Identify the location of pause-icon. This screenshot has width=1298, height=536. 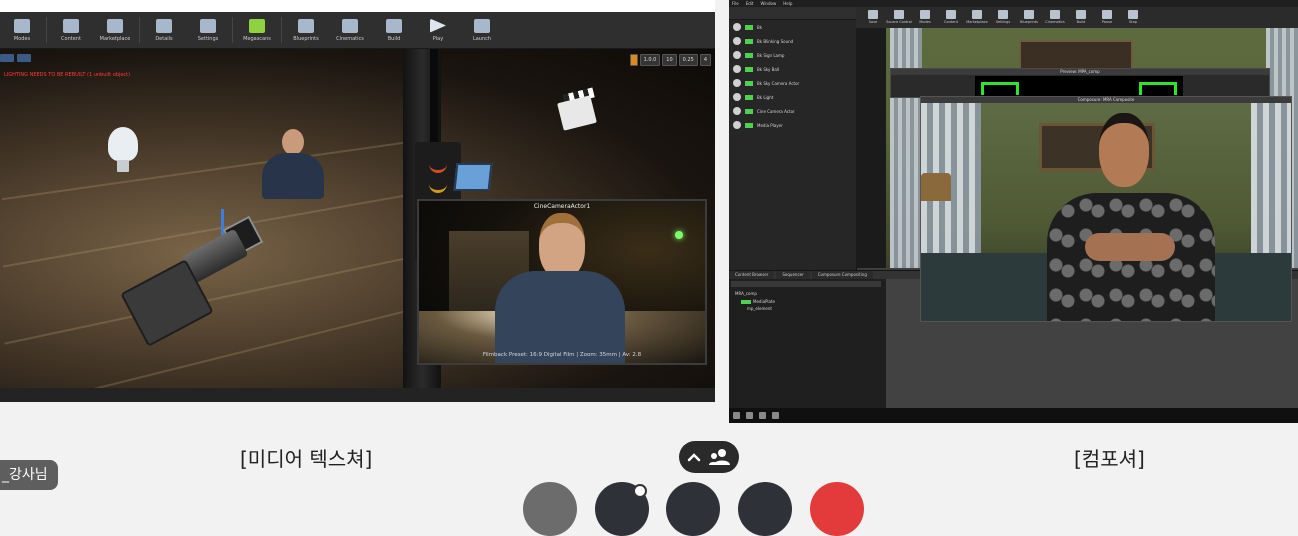
(1107, 14).